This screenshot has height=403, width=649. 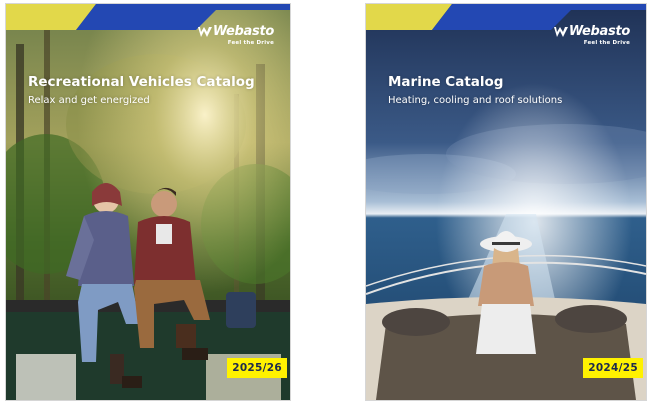 I want to click on catalog-title: Recreational Vehicles Catalog, so click(x=141, y=82).